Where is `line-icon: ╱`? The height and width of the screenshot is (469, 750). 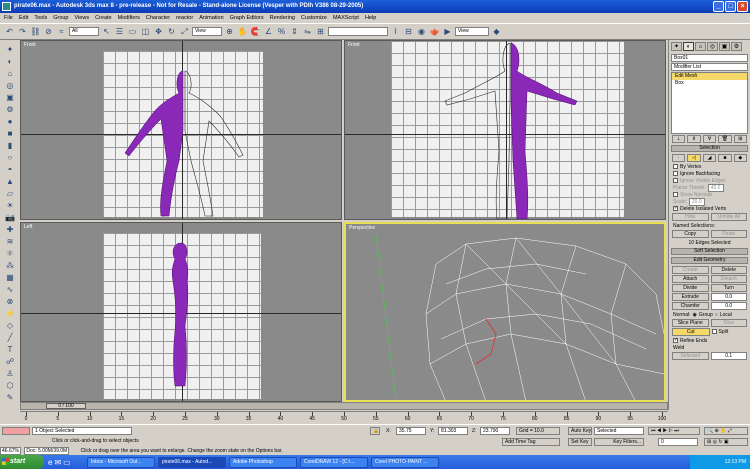
line-icon: ╱ is located at coordinates (10, 337).